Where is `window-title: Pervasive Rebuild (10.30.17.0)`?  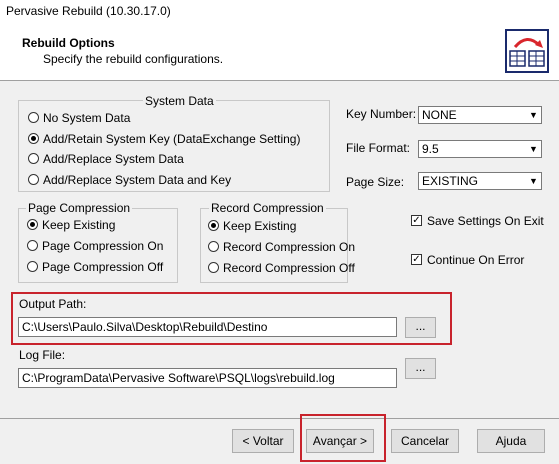
window-title: Pervasive Rebuild (10.30.17.0) is located at coordinates (88, 11).